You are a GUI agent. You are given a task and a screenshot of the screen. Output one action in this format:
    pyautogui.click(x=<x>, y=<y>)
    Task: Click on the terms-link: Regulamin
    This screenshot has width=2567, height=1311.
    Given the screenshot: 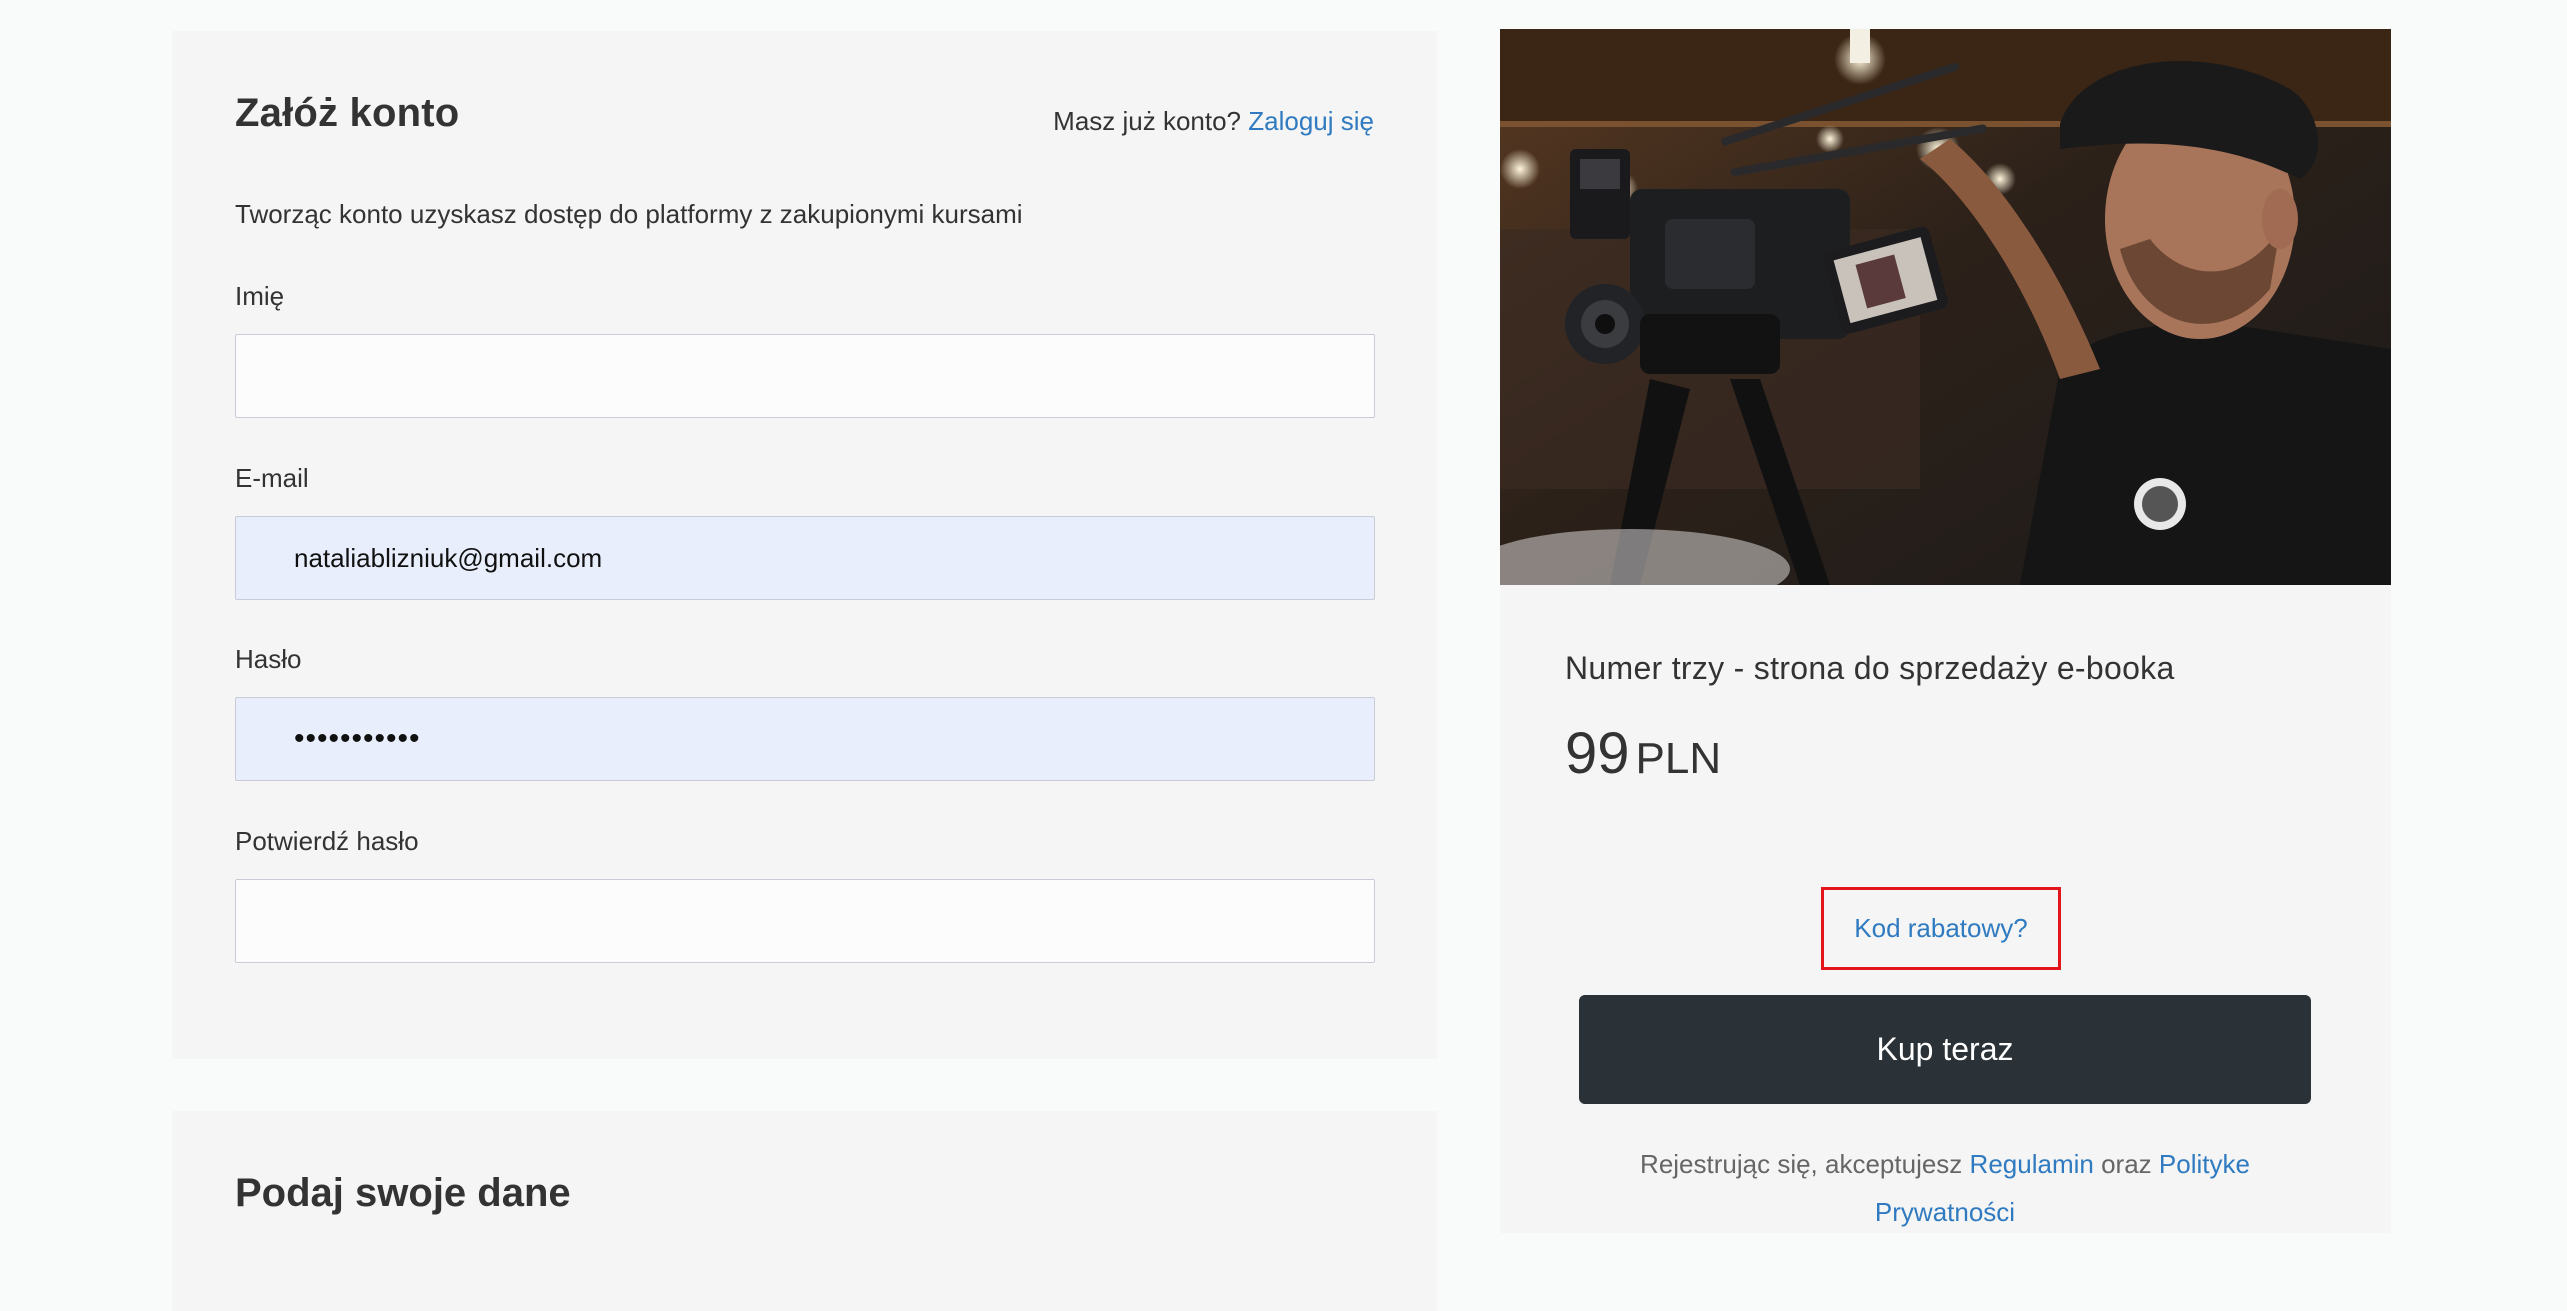 What is the action you would take?
    pyautogui.click(x=2032, y=1164)
    